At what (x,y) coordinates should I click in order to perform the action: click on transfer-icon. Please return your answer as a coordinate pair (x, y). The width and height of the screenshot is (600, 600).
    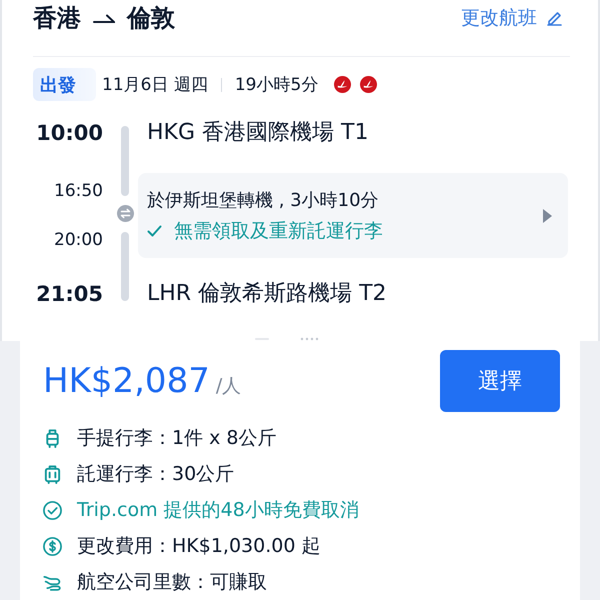
    Looking at the image, I should click on (125, 213).